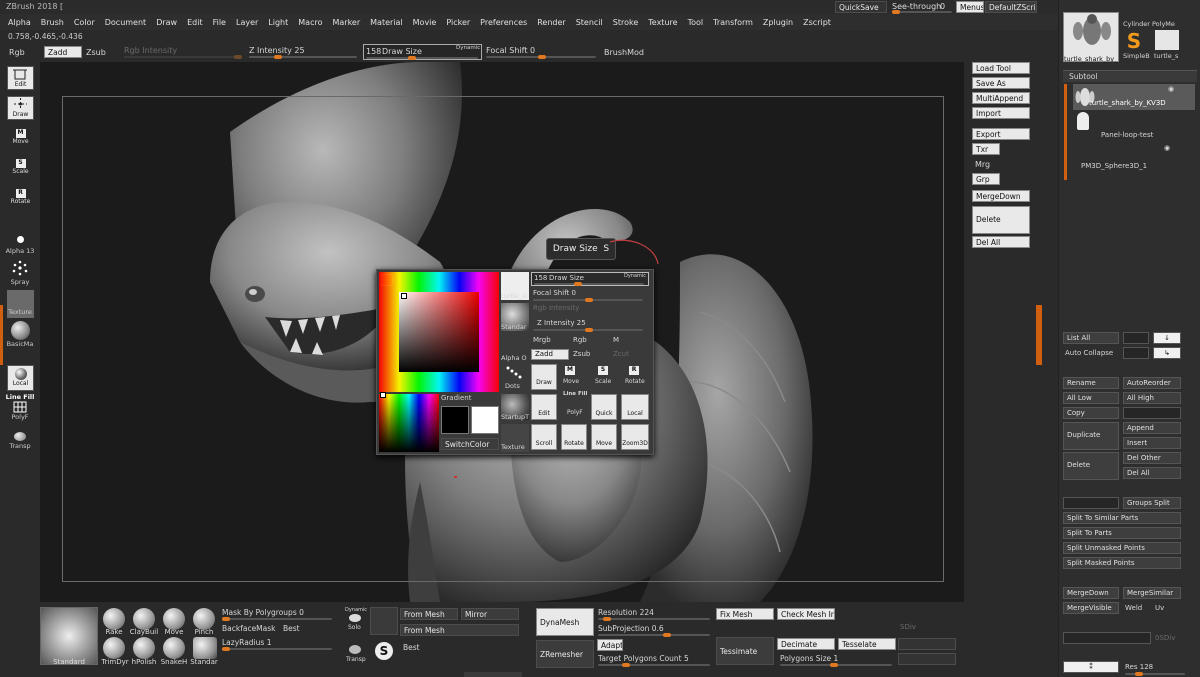  Describe the element at coordinates (17, 52) in the screenshot. I see `rgb-toggle: Rgb` at that location.